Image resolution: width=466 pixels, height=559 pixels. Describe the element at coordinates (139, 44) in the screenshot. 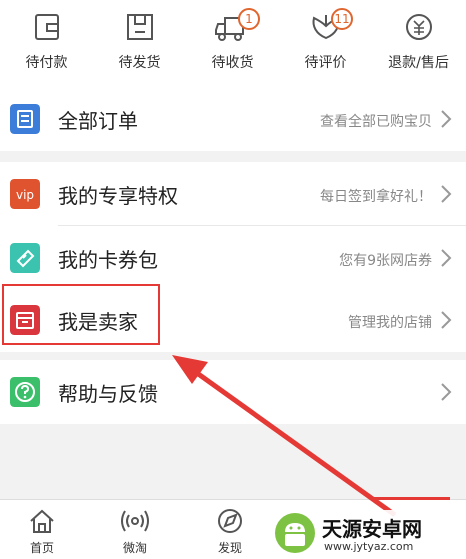

I see `status-pending-shipment: 待发货` at that location.